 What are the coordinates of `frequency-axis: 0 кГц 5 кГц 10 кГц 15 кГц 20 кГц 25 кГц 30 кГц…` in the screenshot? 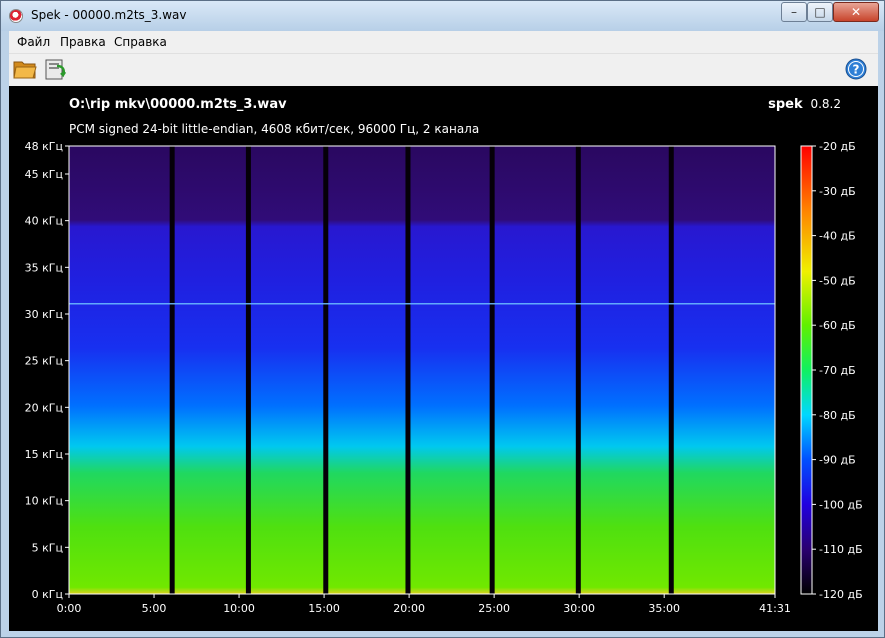 It's located at (47, 370).